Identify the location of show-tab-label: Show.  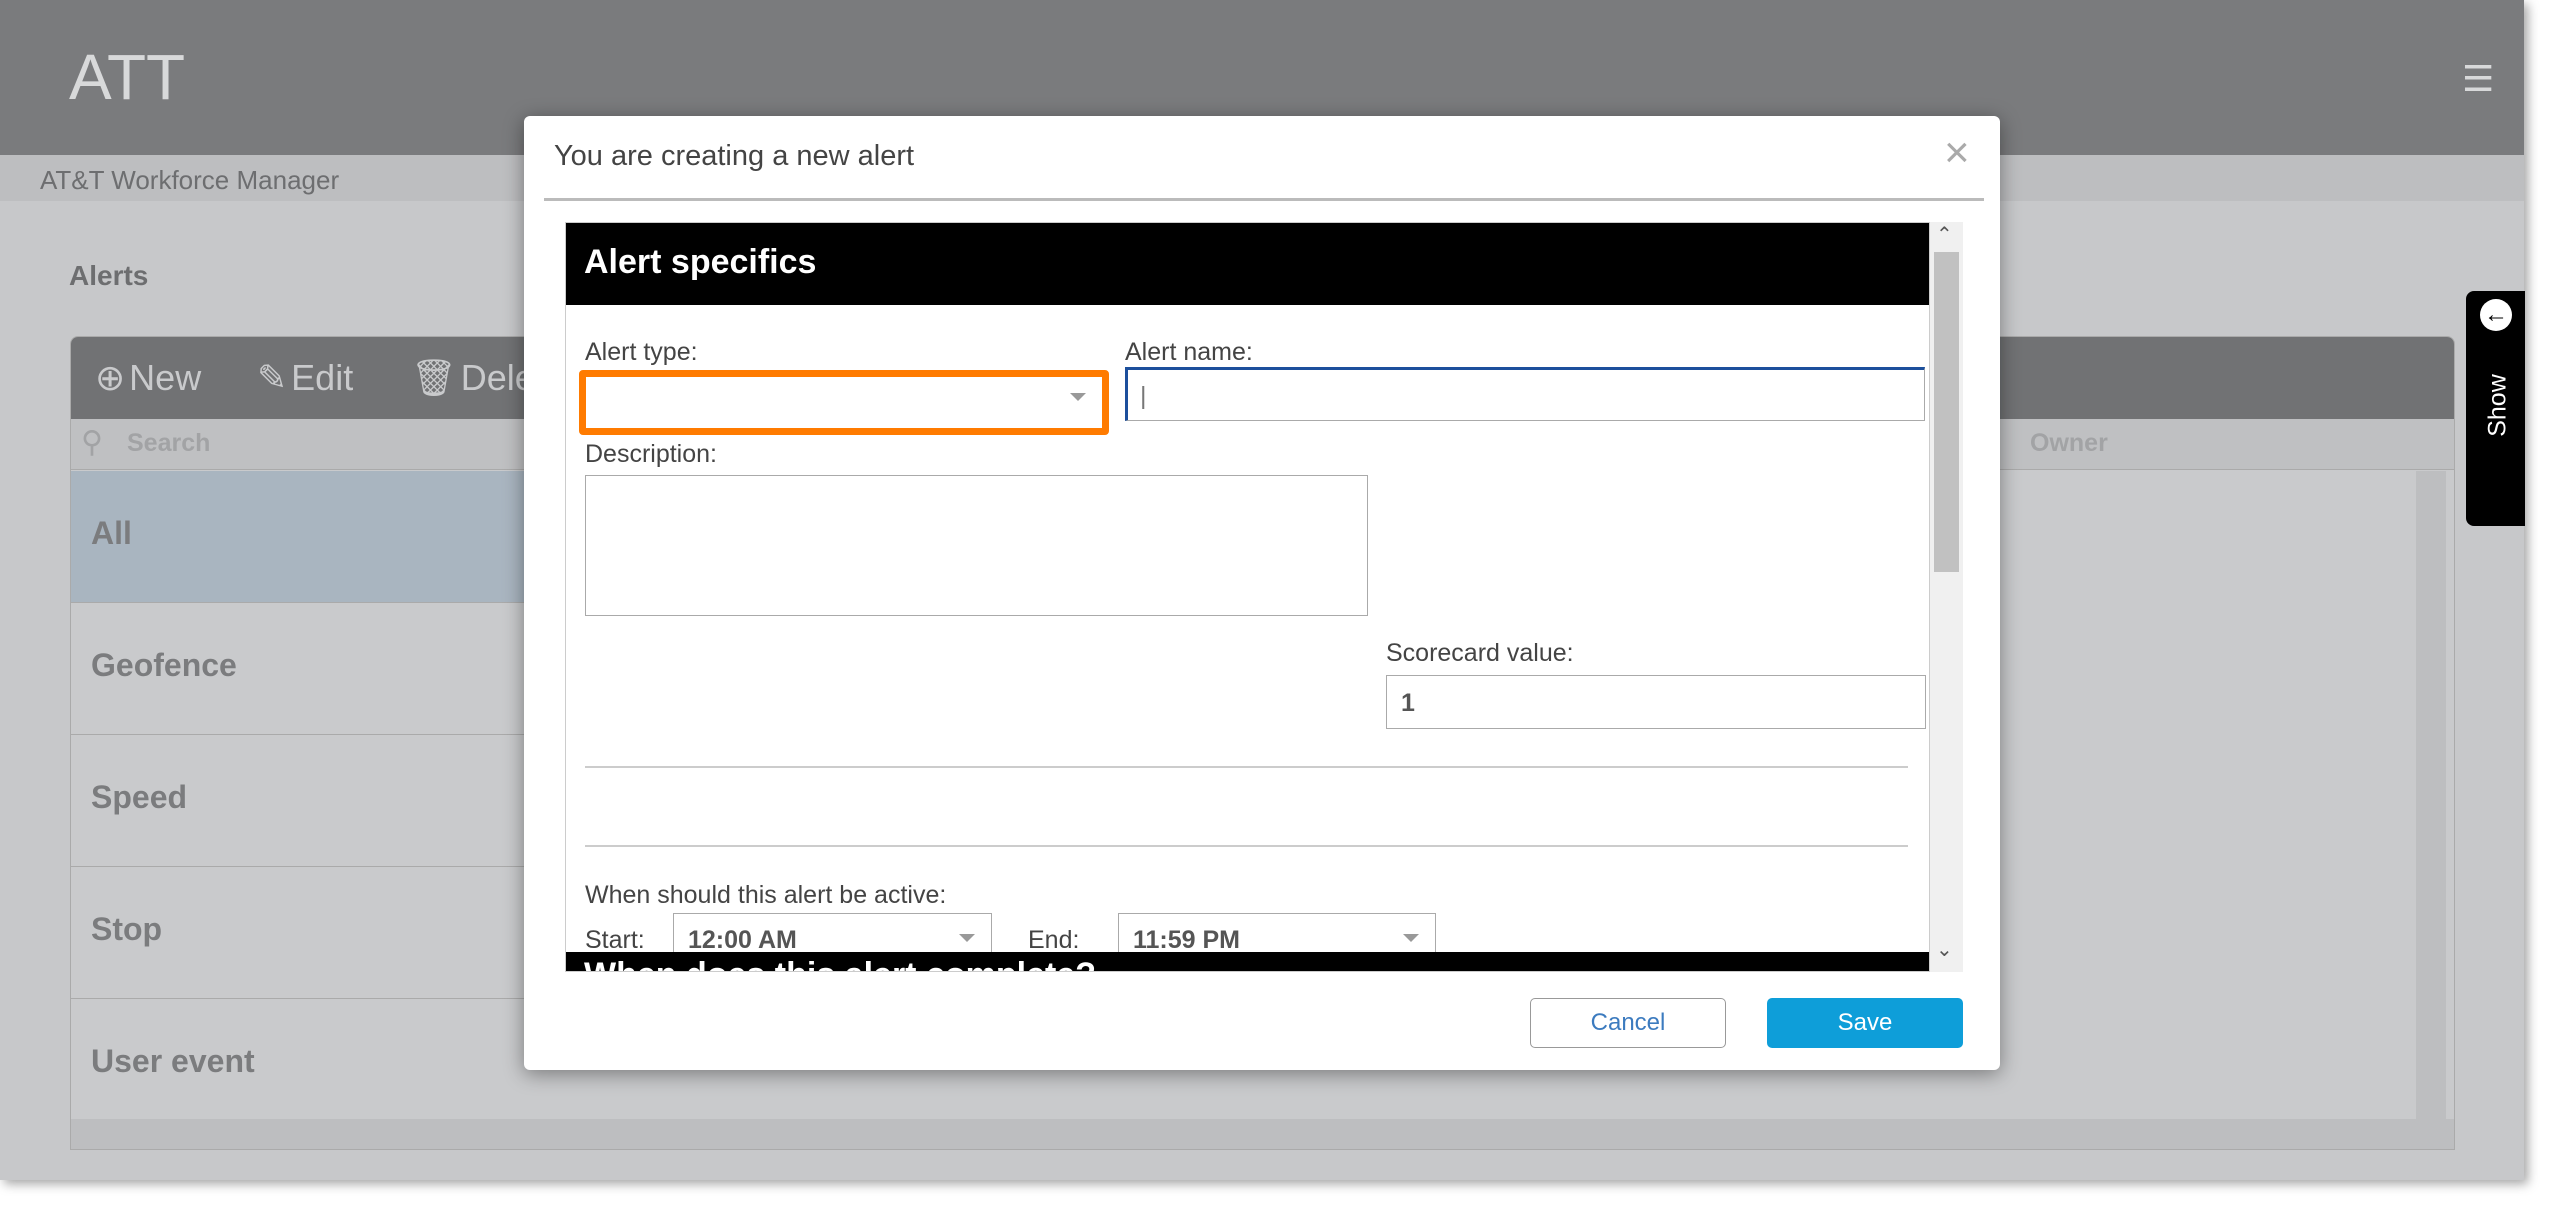
(2497, 405).